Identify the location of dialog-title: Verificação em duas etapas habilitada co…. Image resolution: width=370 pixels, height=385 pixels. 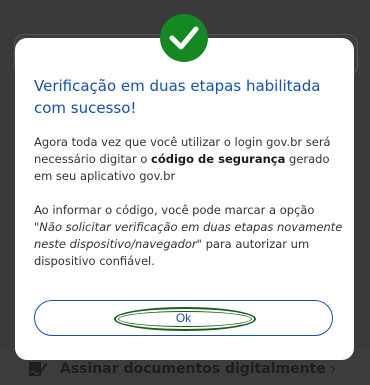
(177, 97).